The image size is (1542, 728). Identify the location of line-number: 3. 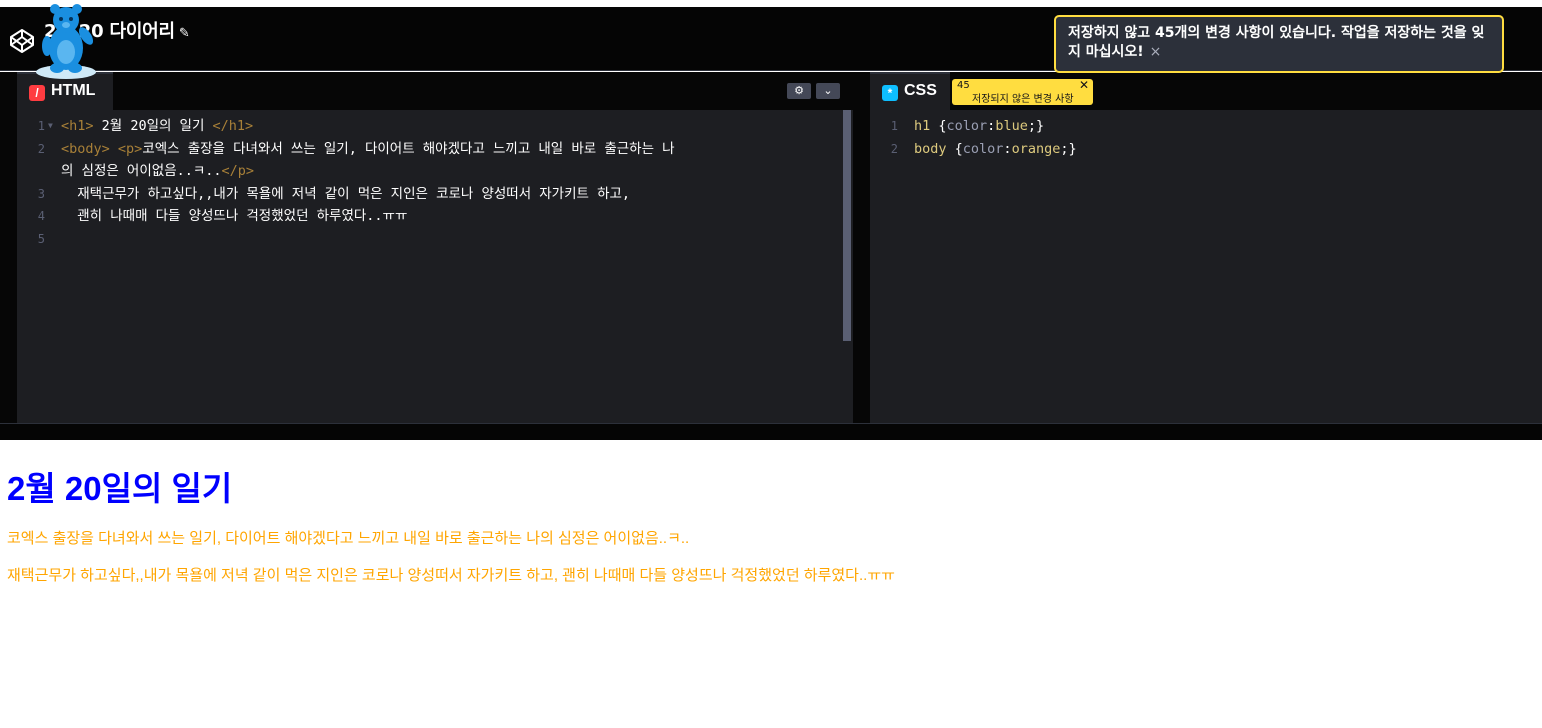
(41, 193).